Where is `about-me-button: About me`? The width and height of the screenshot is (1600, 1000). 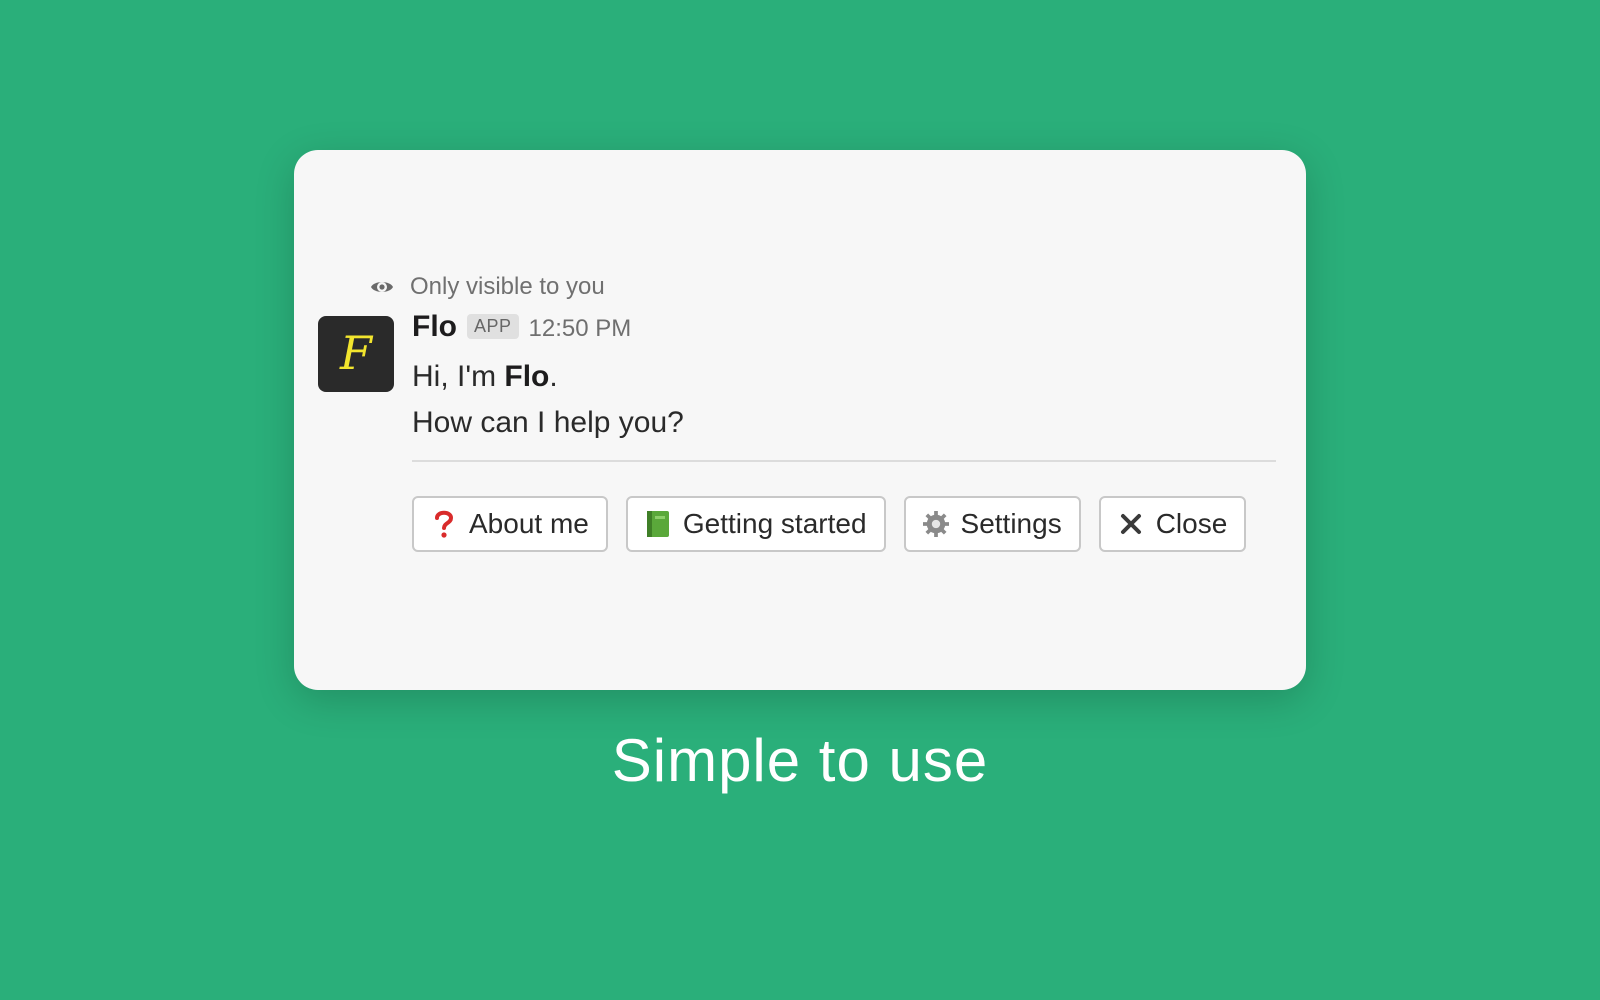 about-me-button: About me is located at coordinates (510, 524).